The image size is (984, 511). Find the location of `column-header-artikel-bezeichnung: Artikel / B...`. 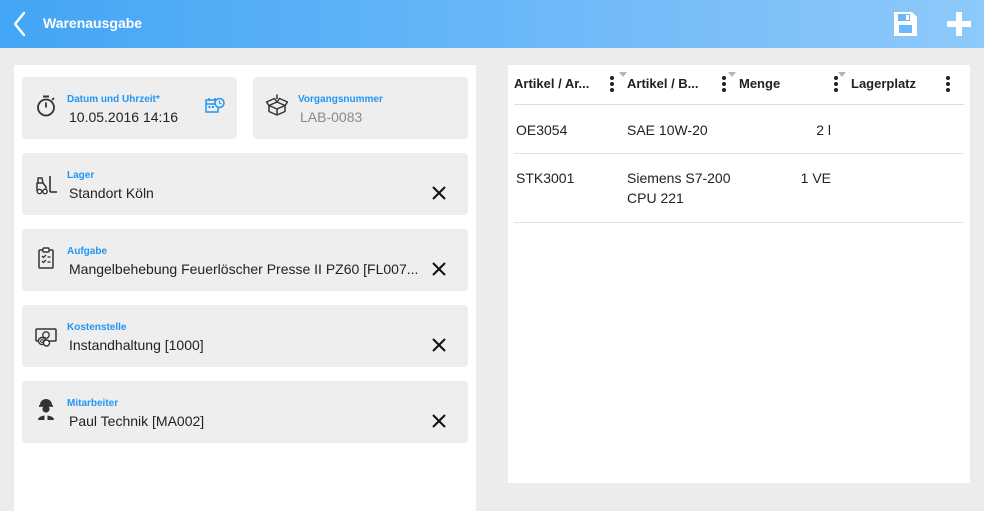

column-header-artikel-bezeichnung: Artikel / B... is located at coordinates (663, 83).